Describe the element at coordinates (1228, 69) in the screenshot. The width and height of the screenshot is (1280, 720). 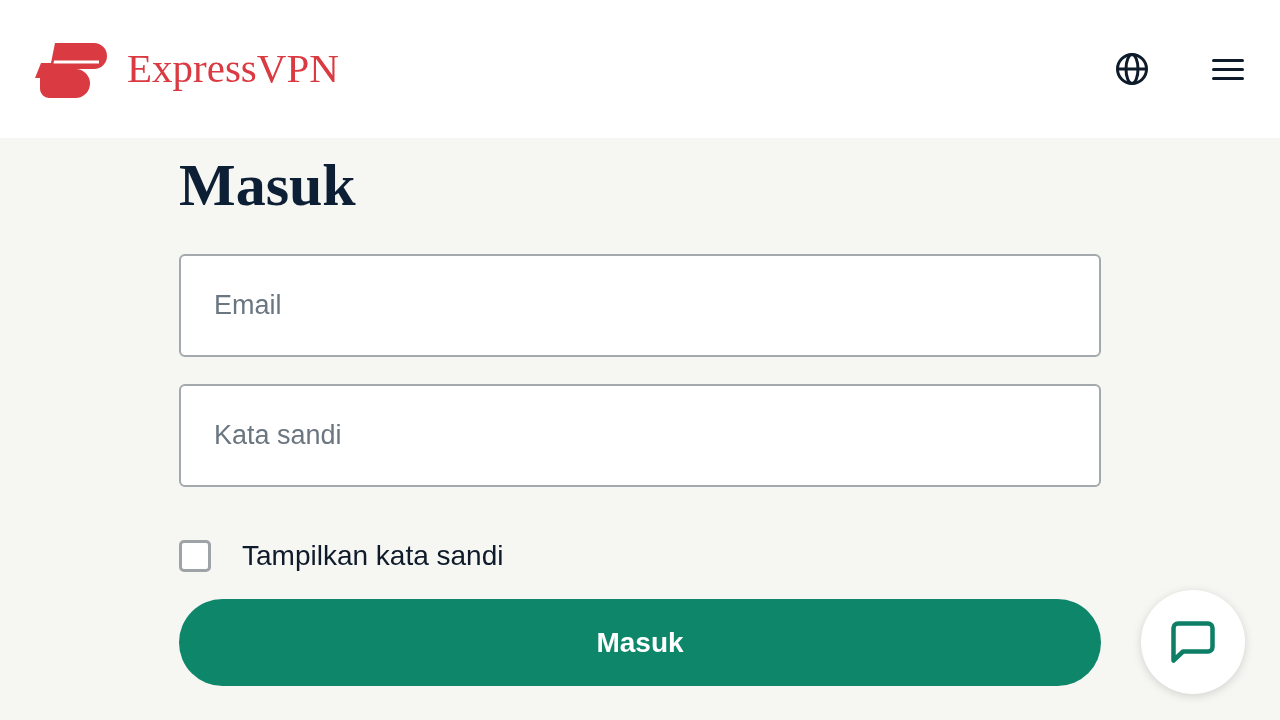
I see `menu-icon` at that location.